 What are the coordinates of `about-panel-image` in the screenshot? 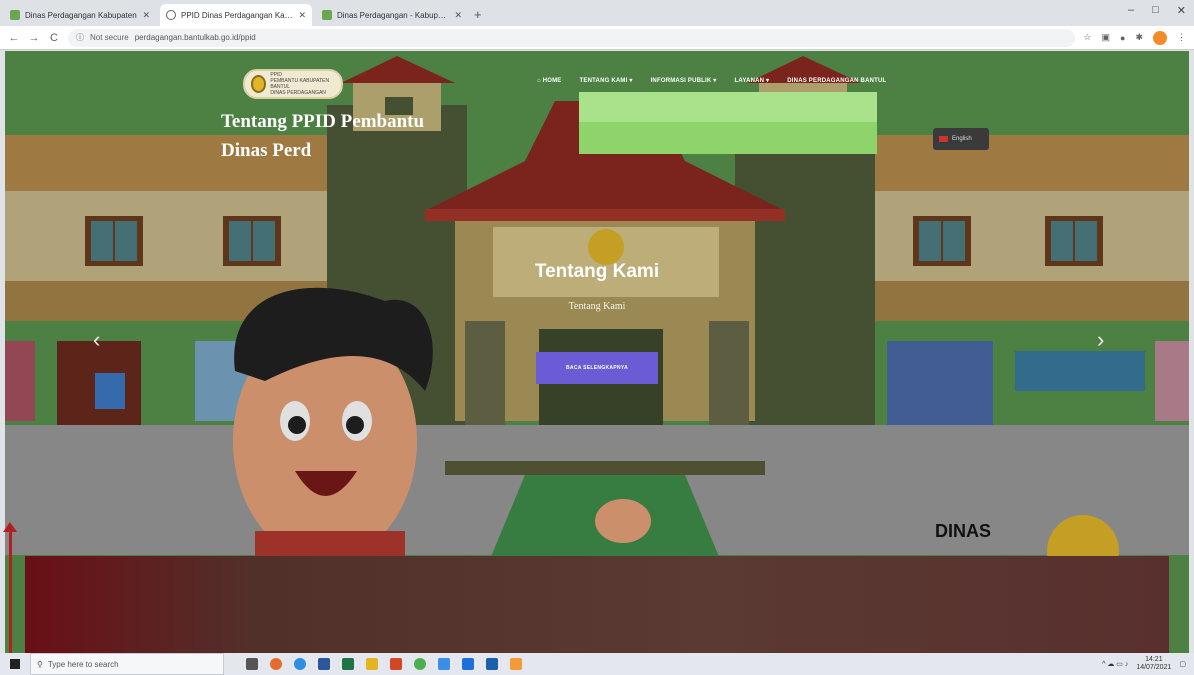 It's located at (728, 123).